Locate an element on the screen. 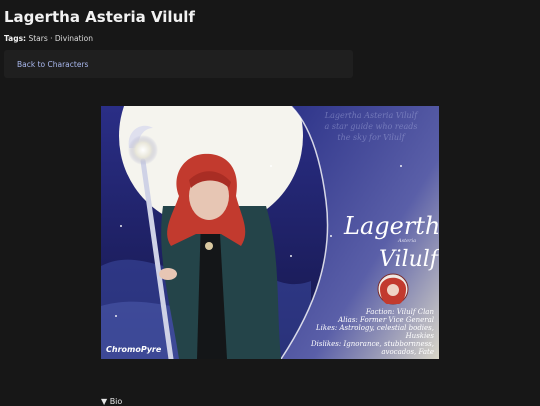 The height and width of the screenshot is (406, 540). back-to-characters-link: Back to Characters is located at coordinates (52, 64).